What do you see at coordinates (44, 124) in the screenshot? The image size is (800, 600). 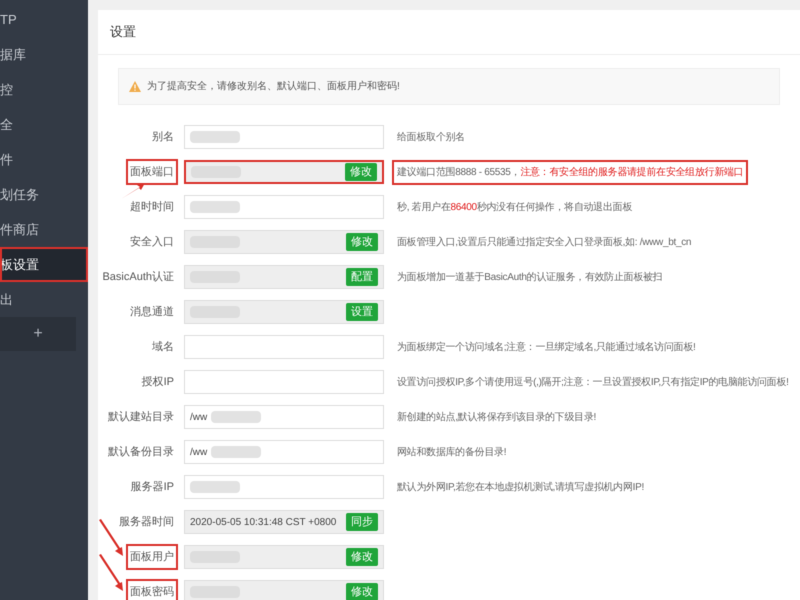 I see `sidebar-item: 全` at bounding box center [44, 124].